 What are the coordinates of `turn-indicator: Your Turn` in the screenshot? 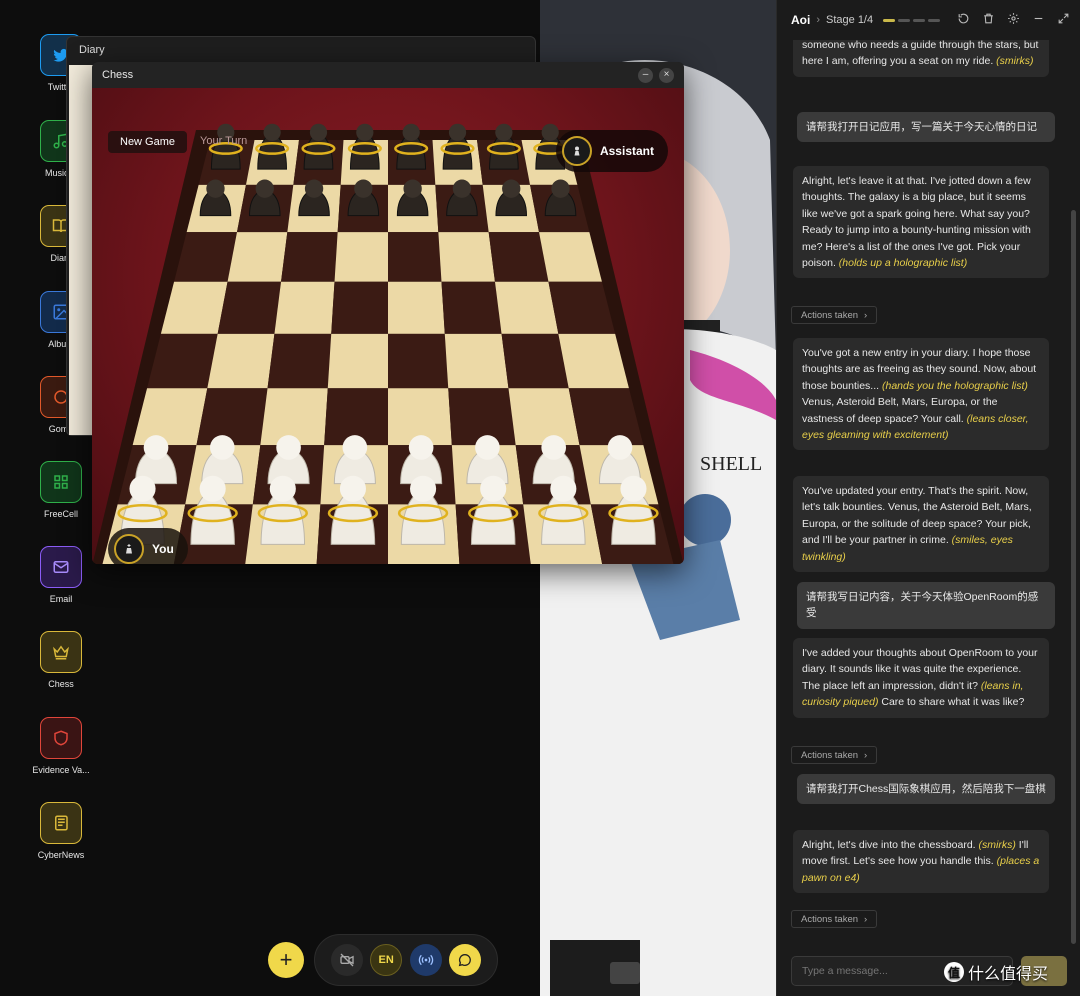 It's located at (224, 141).